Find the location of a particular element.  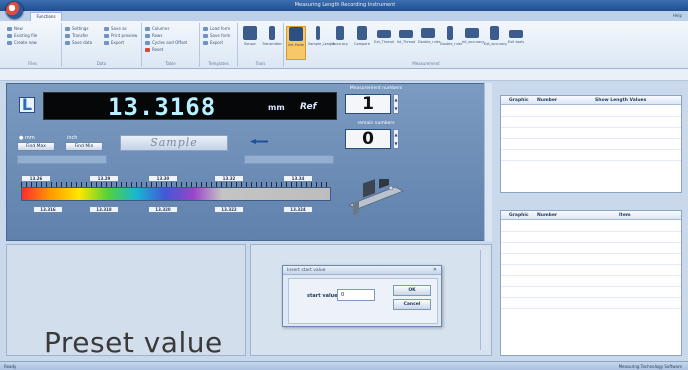

transmitter-button: Transmitter is located at coordinates (272, 43).